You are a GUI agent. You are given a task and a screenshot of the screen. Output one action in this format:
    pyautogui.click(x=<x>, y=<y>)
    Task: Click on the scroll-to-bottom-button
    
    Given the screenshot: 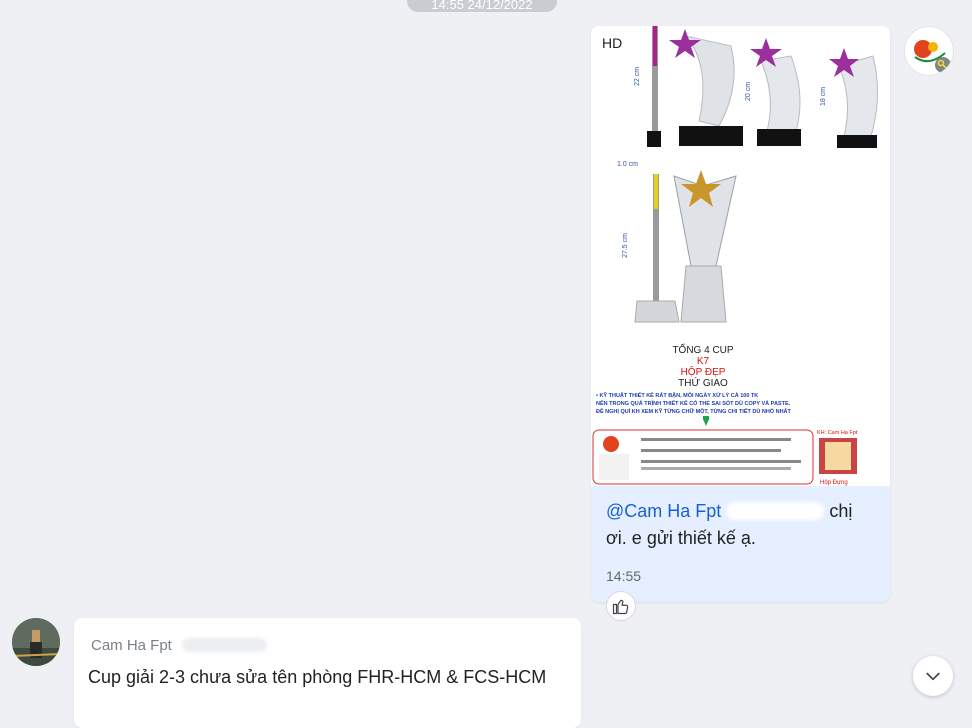 What is the action you would take?
    pyautogui.click(x=933, y=676)
    